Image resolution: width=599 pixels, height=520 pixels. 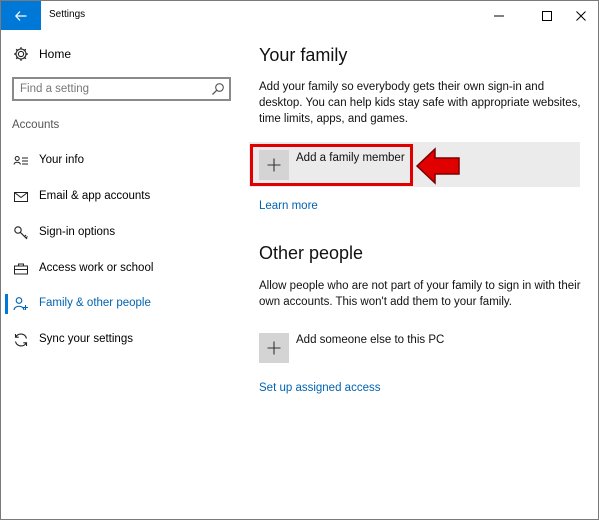 I want to click on sidebar-item-label: Email & app accounts, so click(x=95, y=196).